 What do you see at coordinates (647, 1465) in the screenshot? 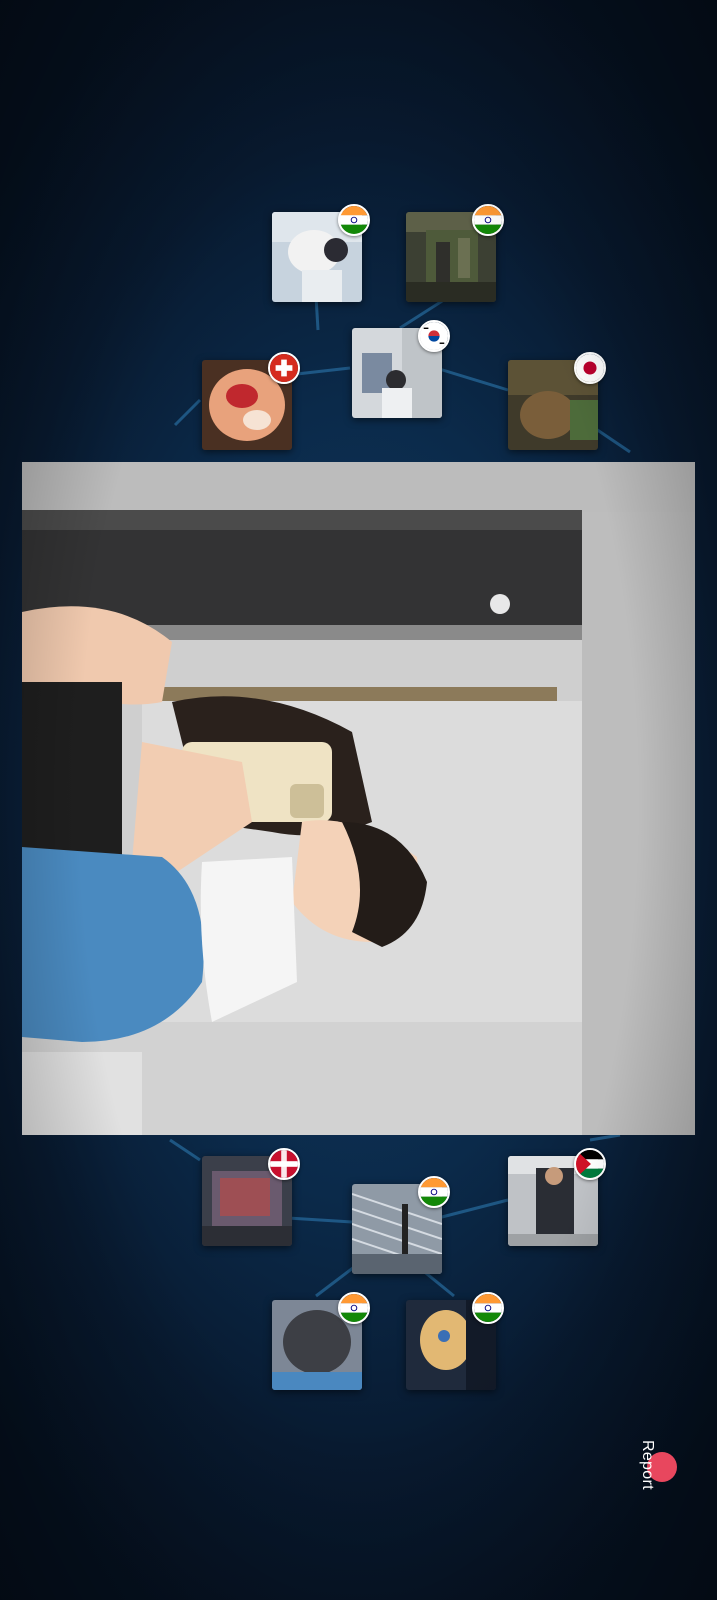
I see `report-label: Report` at bounding box center [647, 1465].